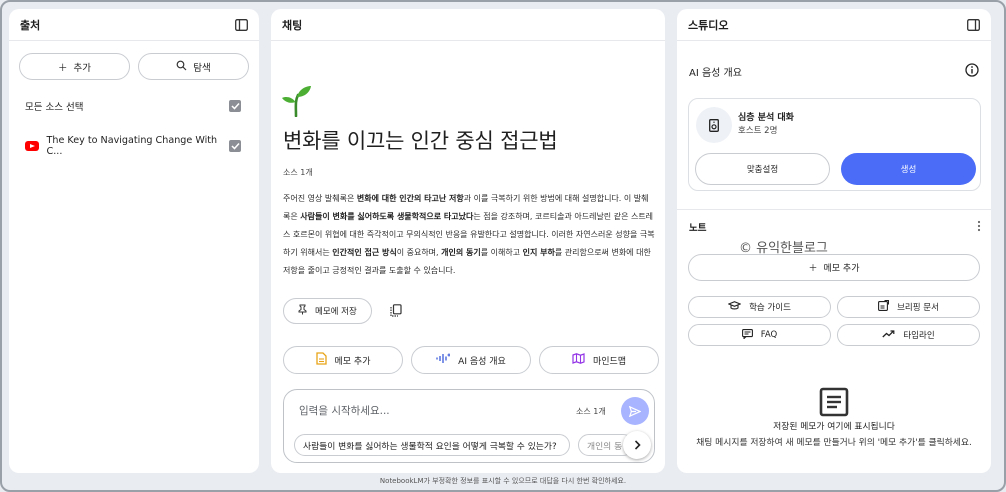  I want to click on audio-overview-action-button: AI 음성 개요, so click(471, 360).